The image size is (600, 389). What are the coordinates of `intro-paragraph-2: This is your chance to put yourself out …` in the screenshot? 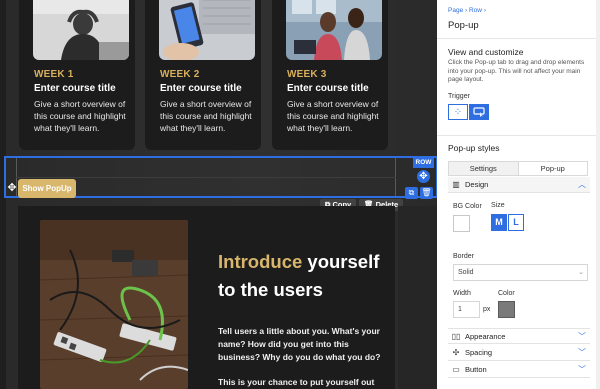 It's located at (296, 382).